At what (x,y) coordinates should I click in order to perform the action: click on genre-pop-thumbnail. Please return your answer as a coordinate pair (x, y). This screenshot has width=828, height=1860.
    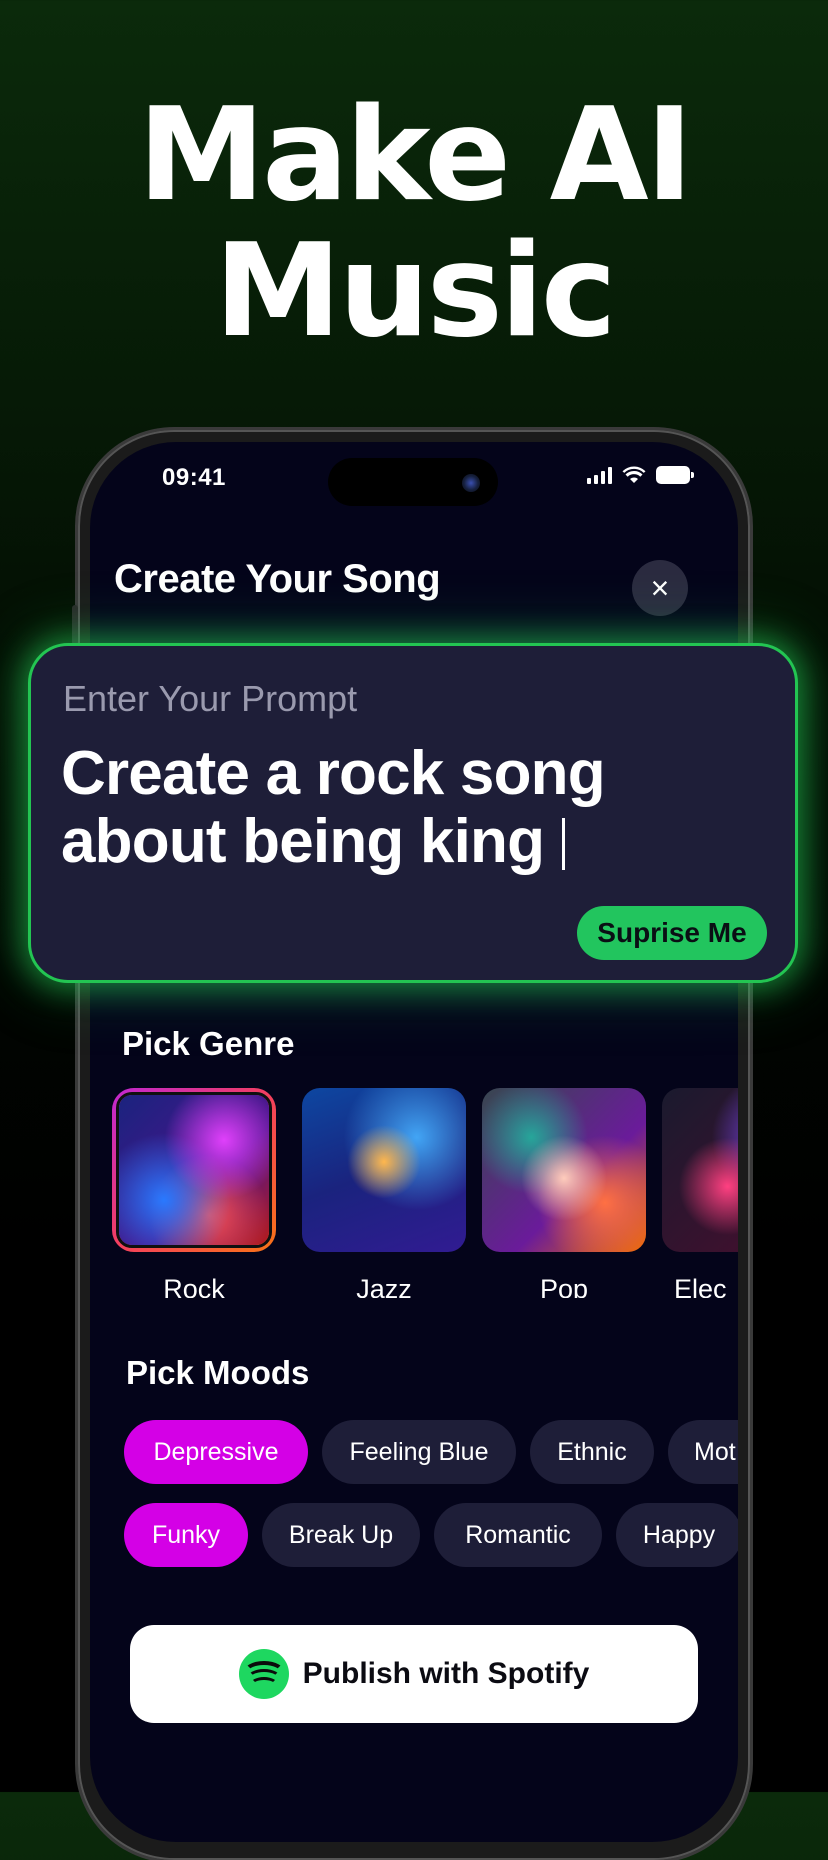
    Looking at the image, I should click on (564, 1170).